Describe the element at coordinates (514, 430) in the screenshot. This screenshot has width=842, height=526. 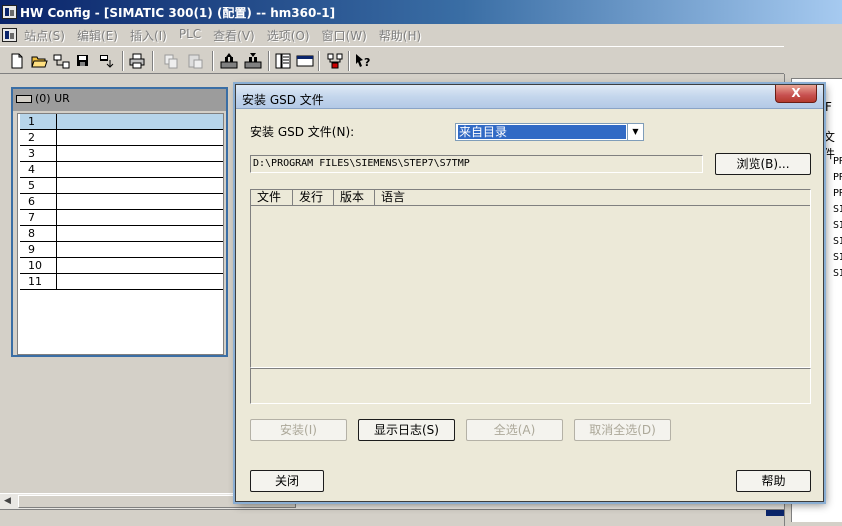
I see `select-all-button: 全选(A)` at that location.